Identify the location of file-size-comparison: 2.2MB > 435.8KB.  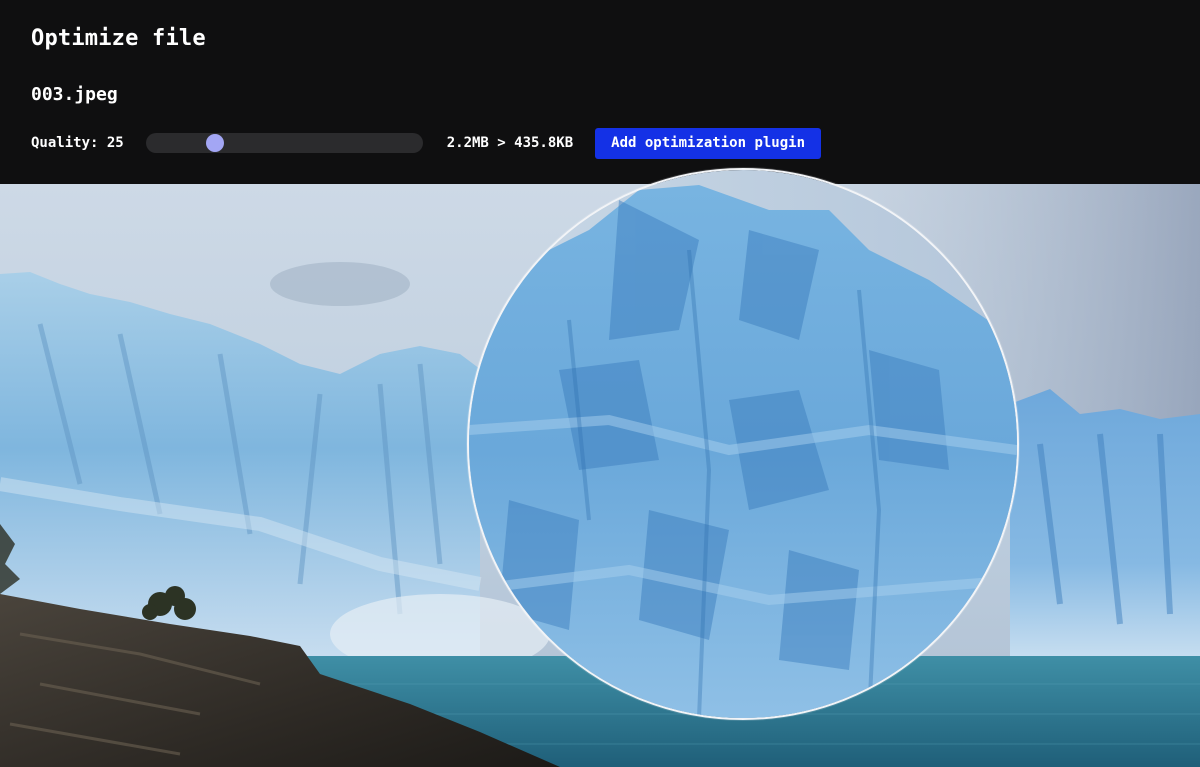
(510, 143).